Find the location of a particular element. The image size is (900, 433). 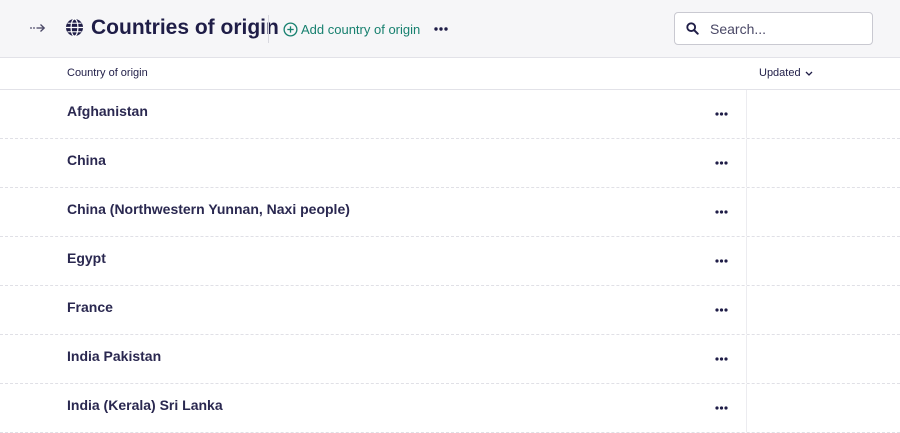

header-more-button is located at coordinates (441, 29).